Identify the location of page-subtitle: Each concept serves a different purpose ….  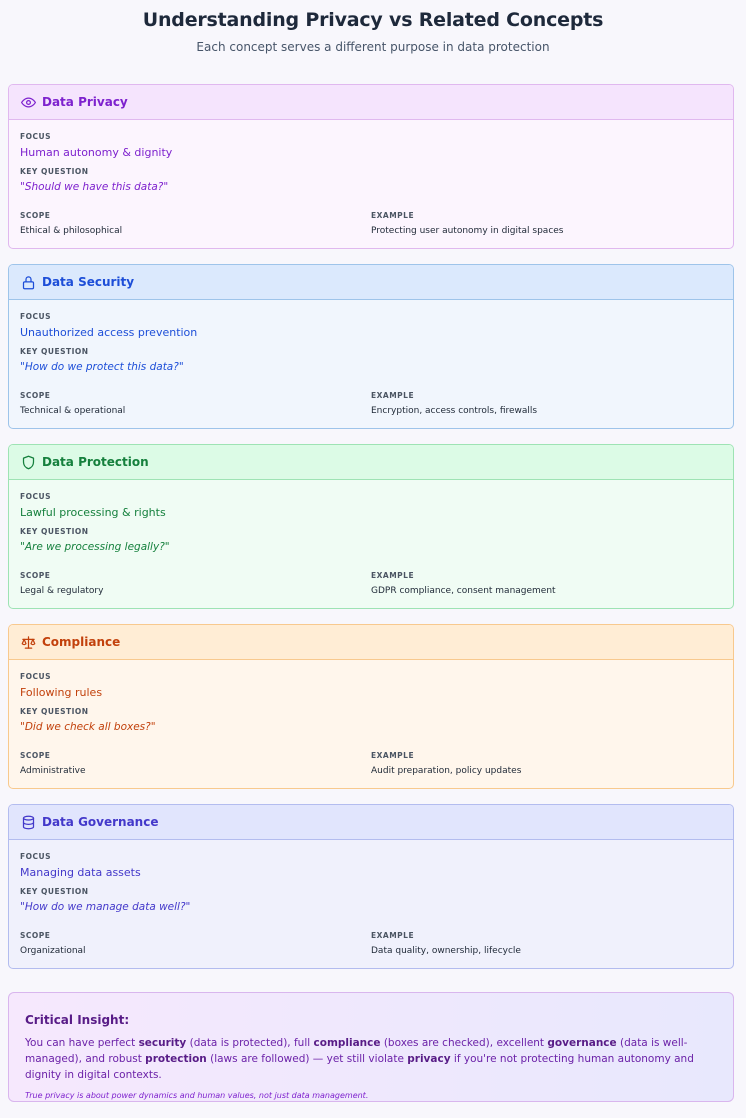
(373, 47).